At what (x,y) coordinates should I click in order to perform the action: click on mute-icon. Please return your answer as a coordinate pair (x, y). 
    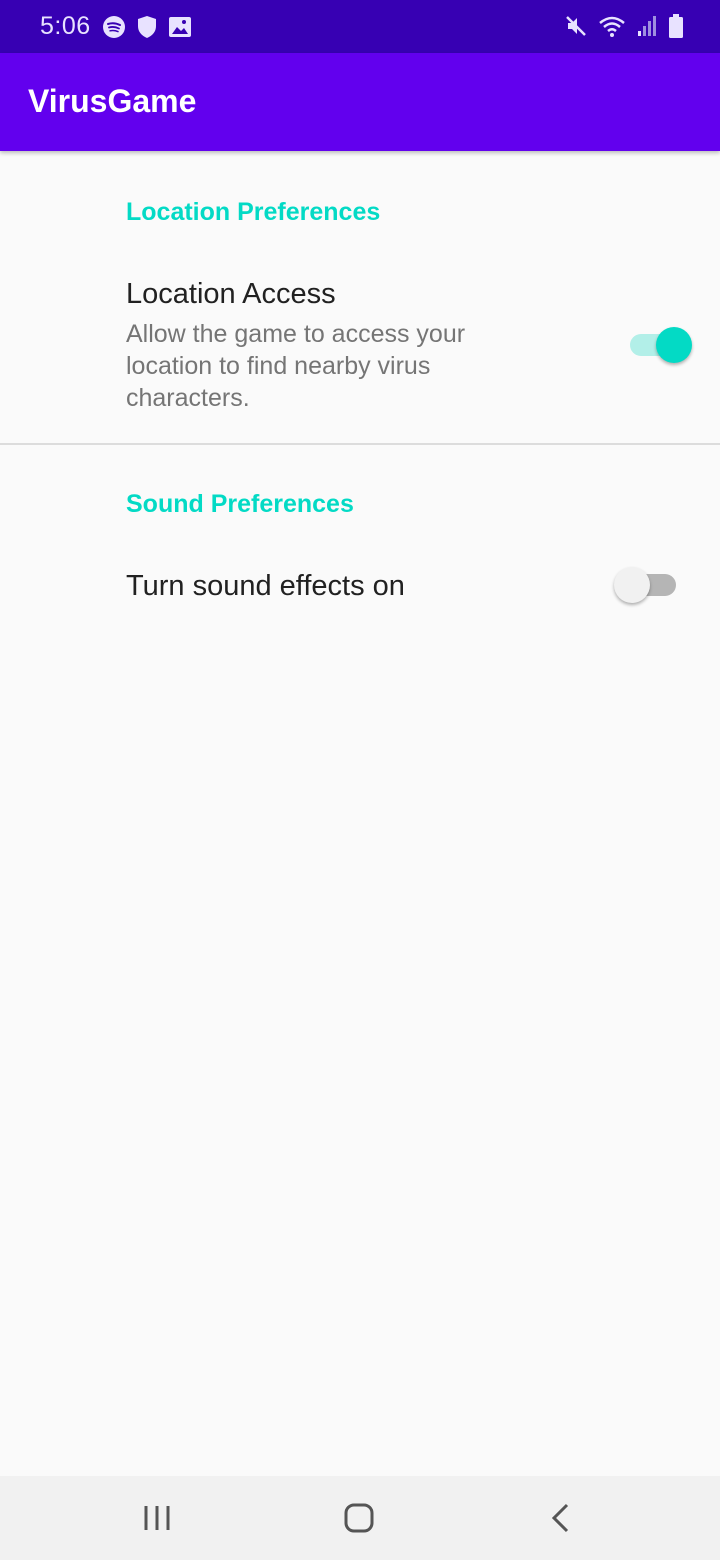
    Looking at the image, I should click on (576, 28).